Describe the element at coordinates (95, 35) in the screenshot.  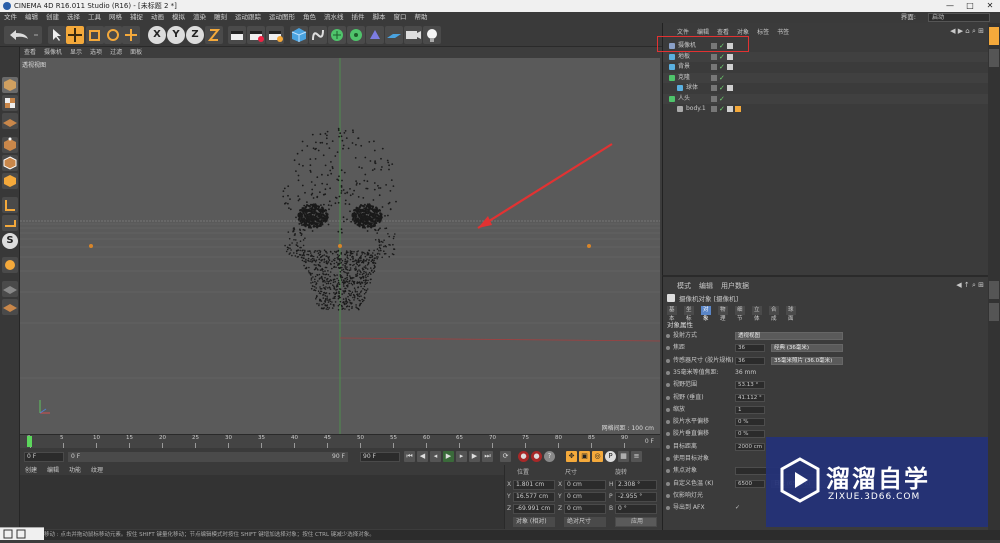
I see `scale-icon` at that location.